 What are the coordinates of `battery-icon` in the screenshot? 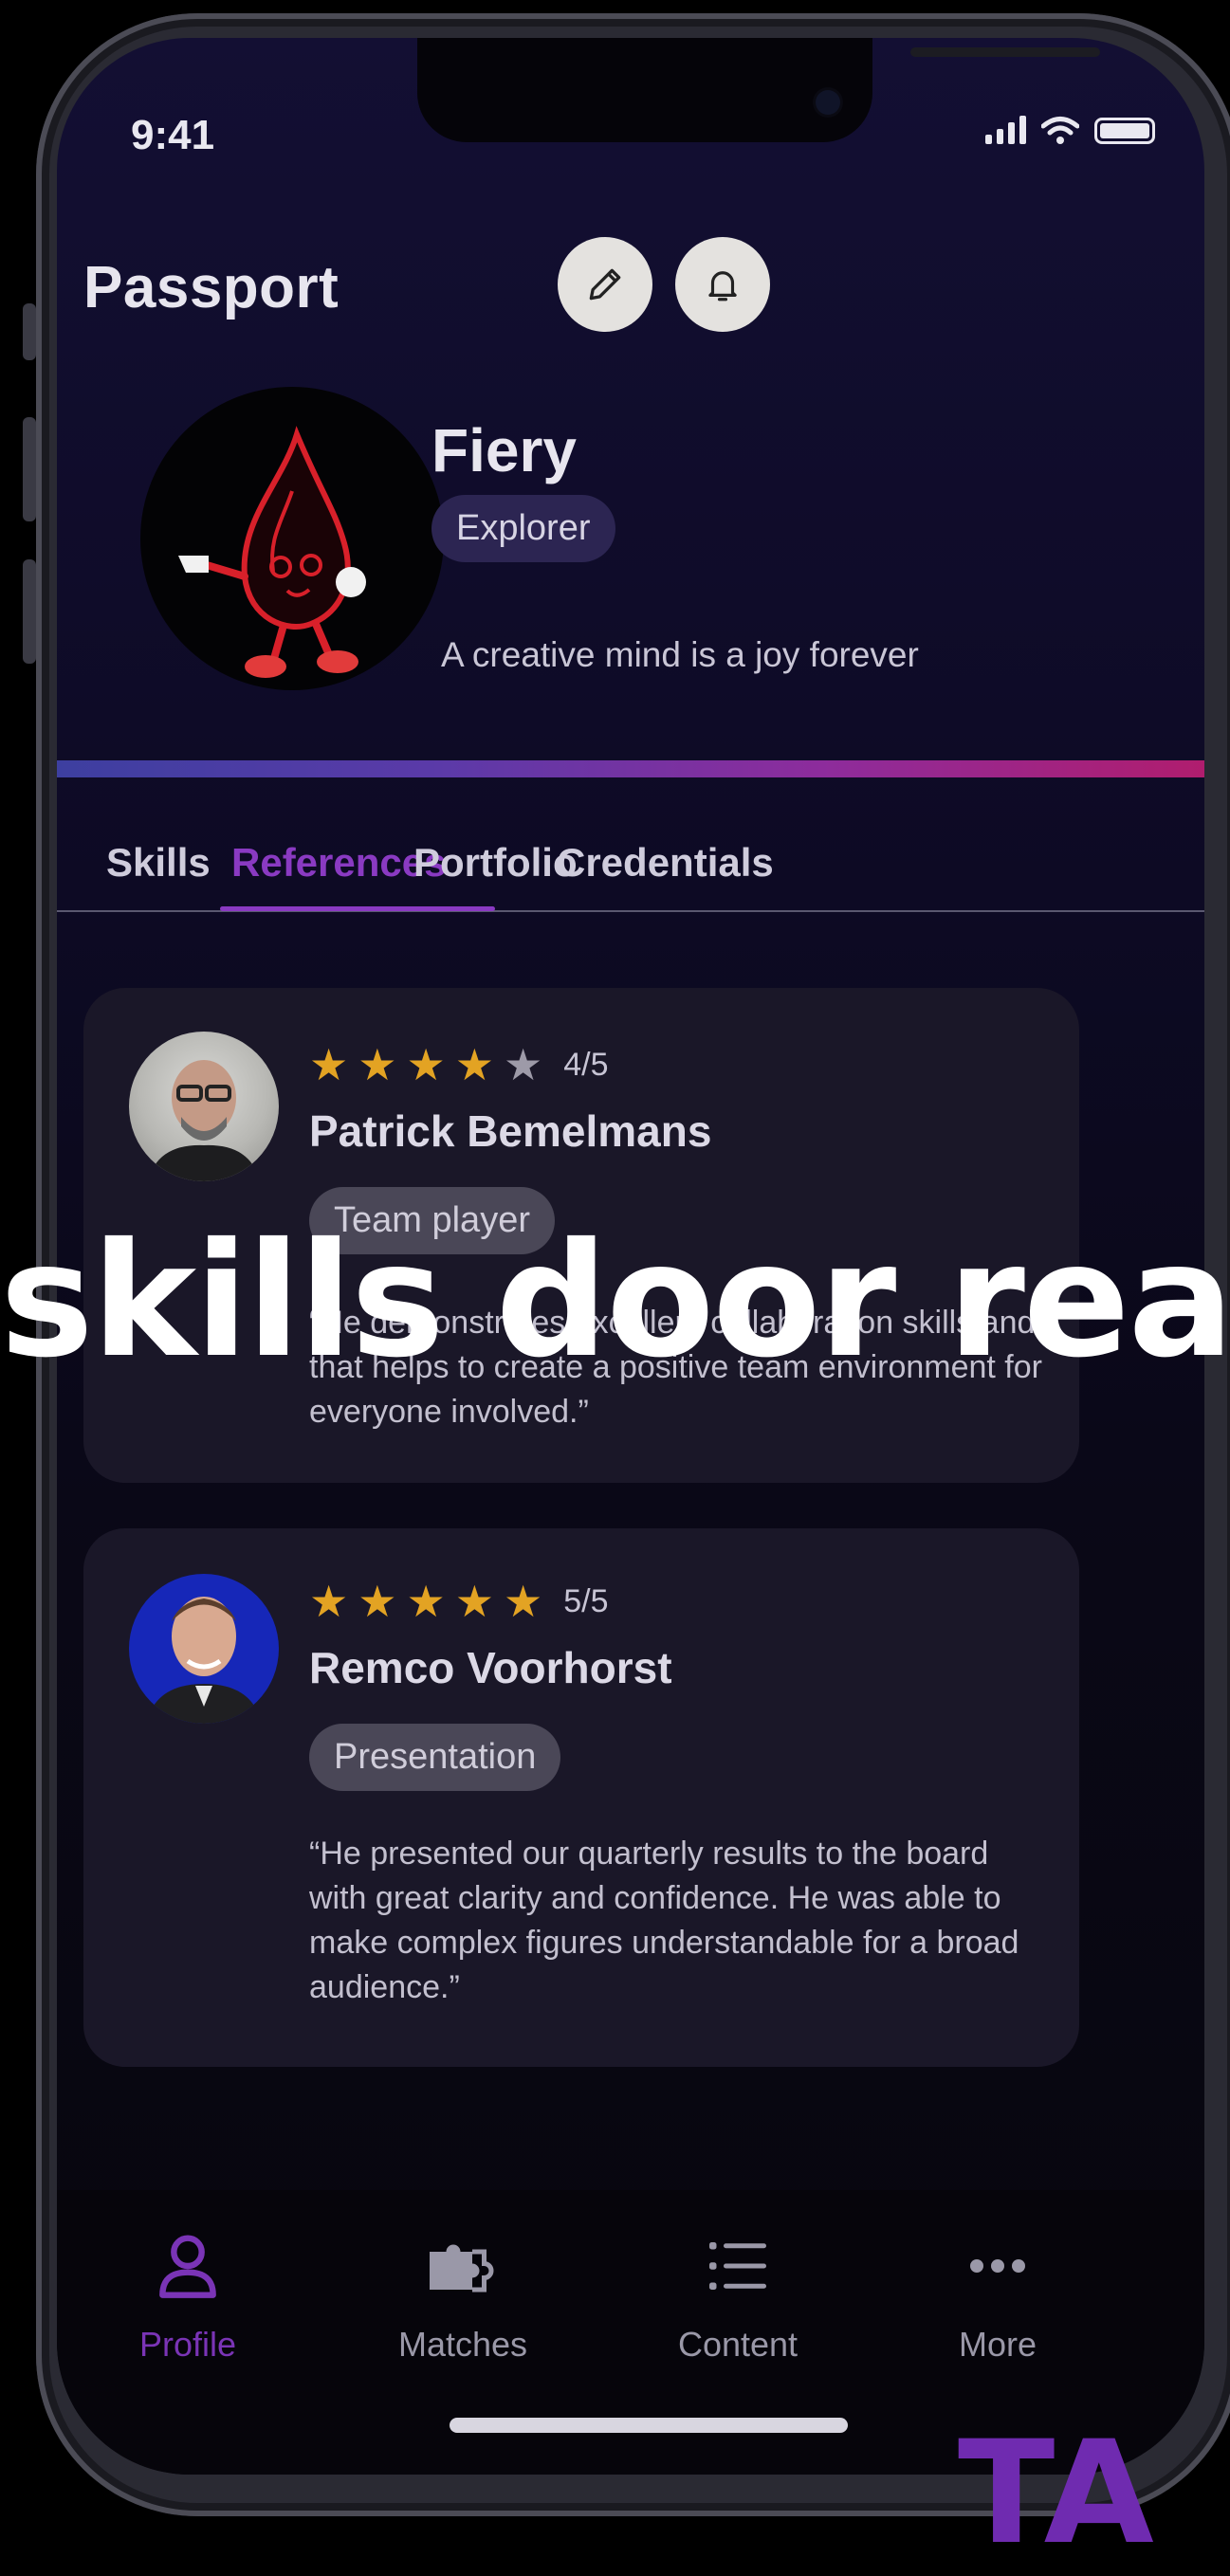 It's located at (1124, 131).